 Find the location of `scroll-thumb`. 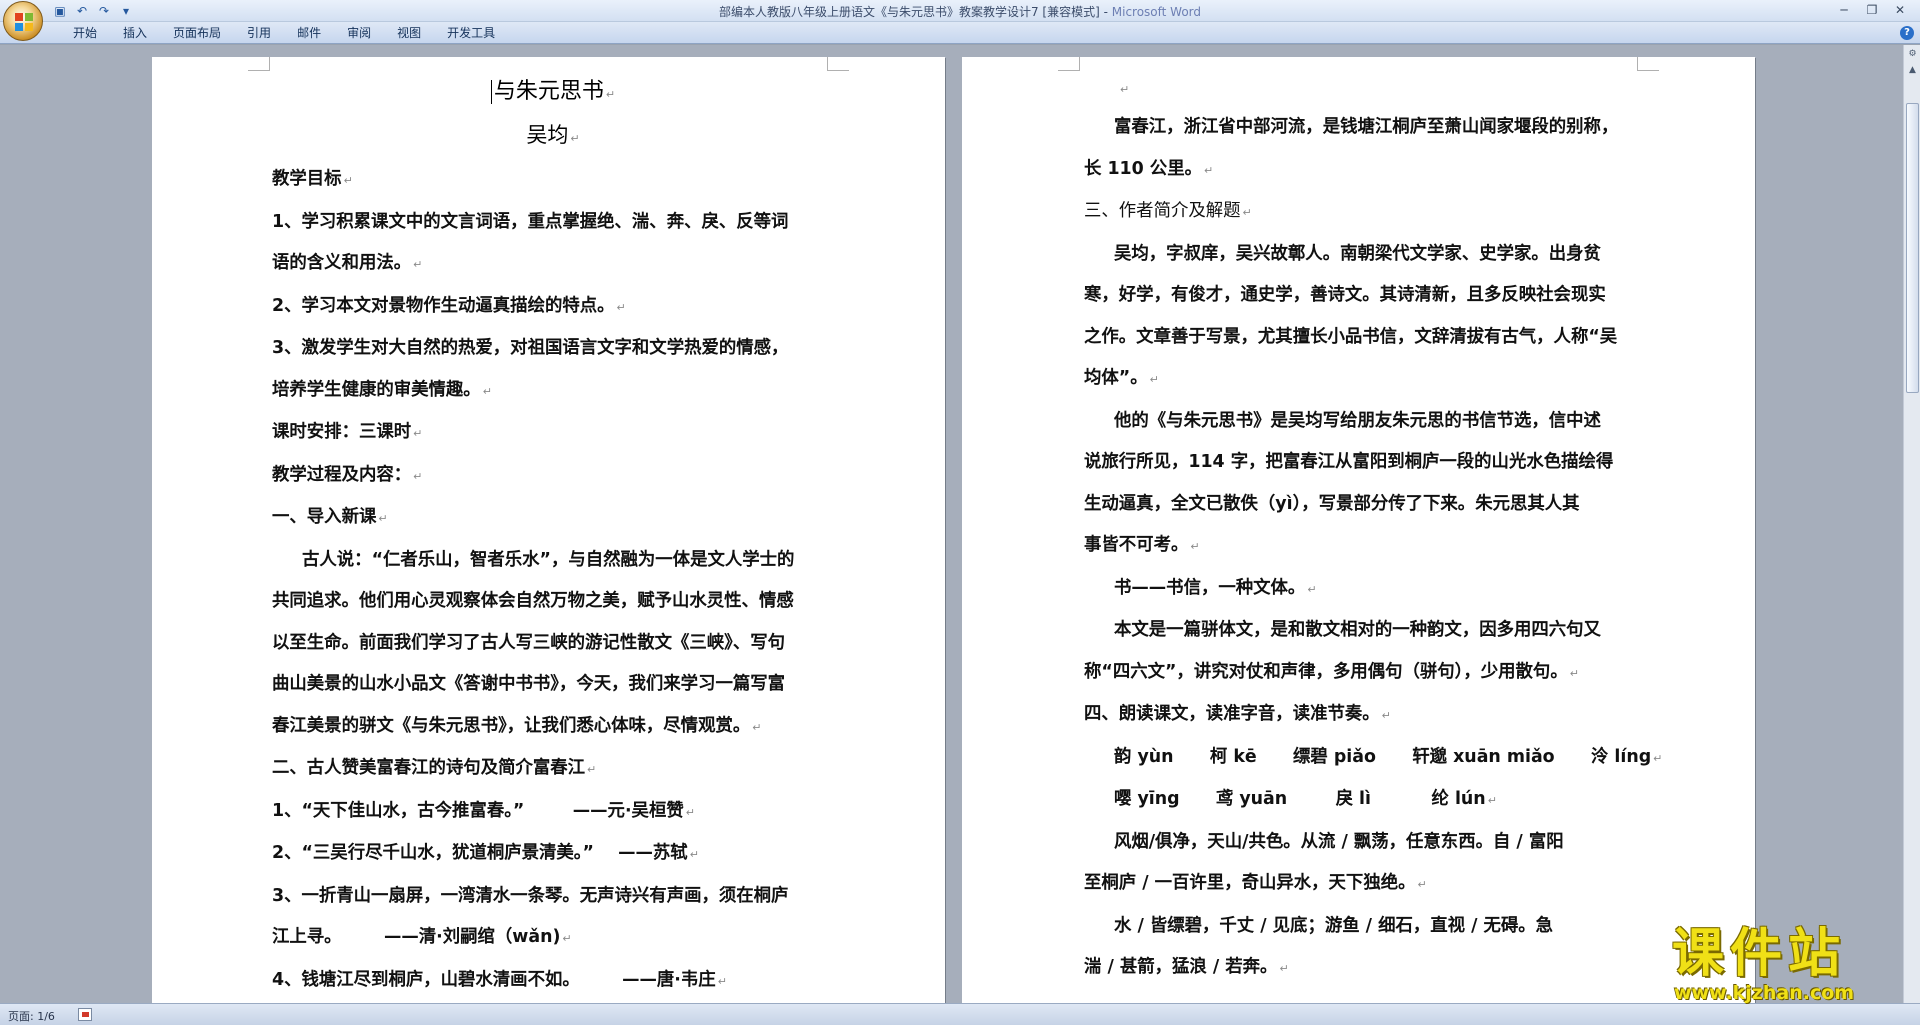

scroll-thumb is located at coordinates (1912, 248).